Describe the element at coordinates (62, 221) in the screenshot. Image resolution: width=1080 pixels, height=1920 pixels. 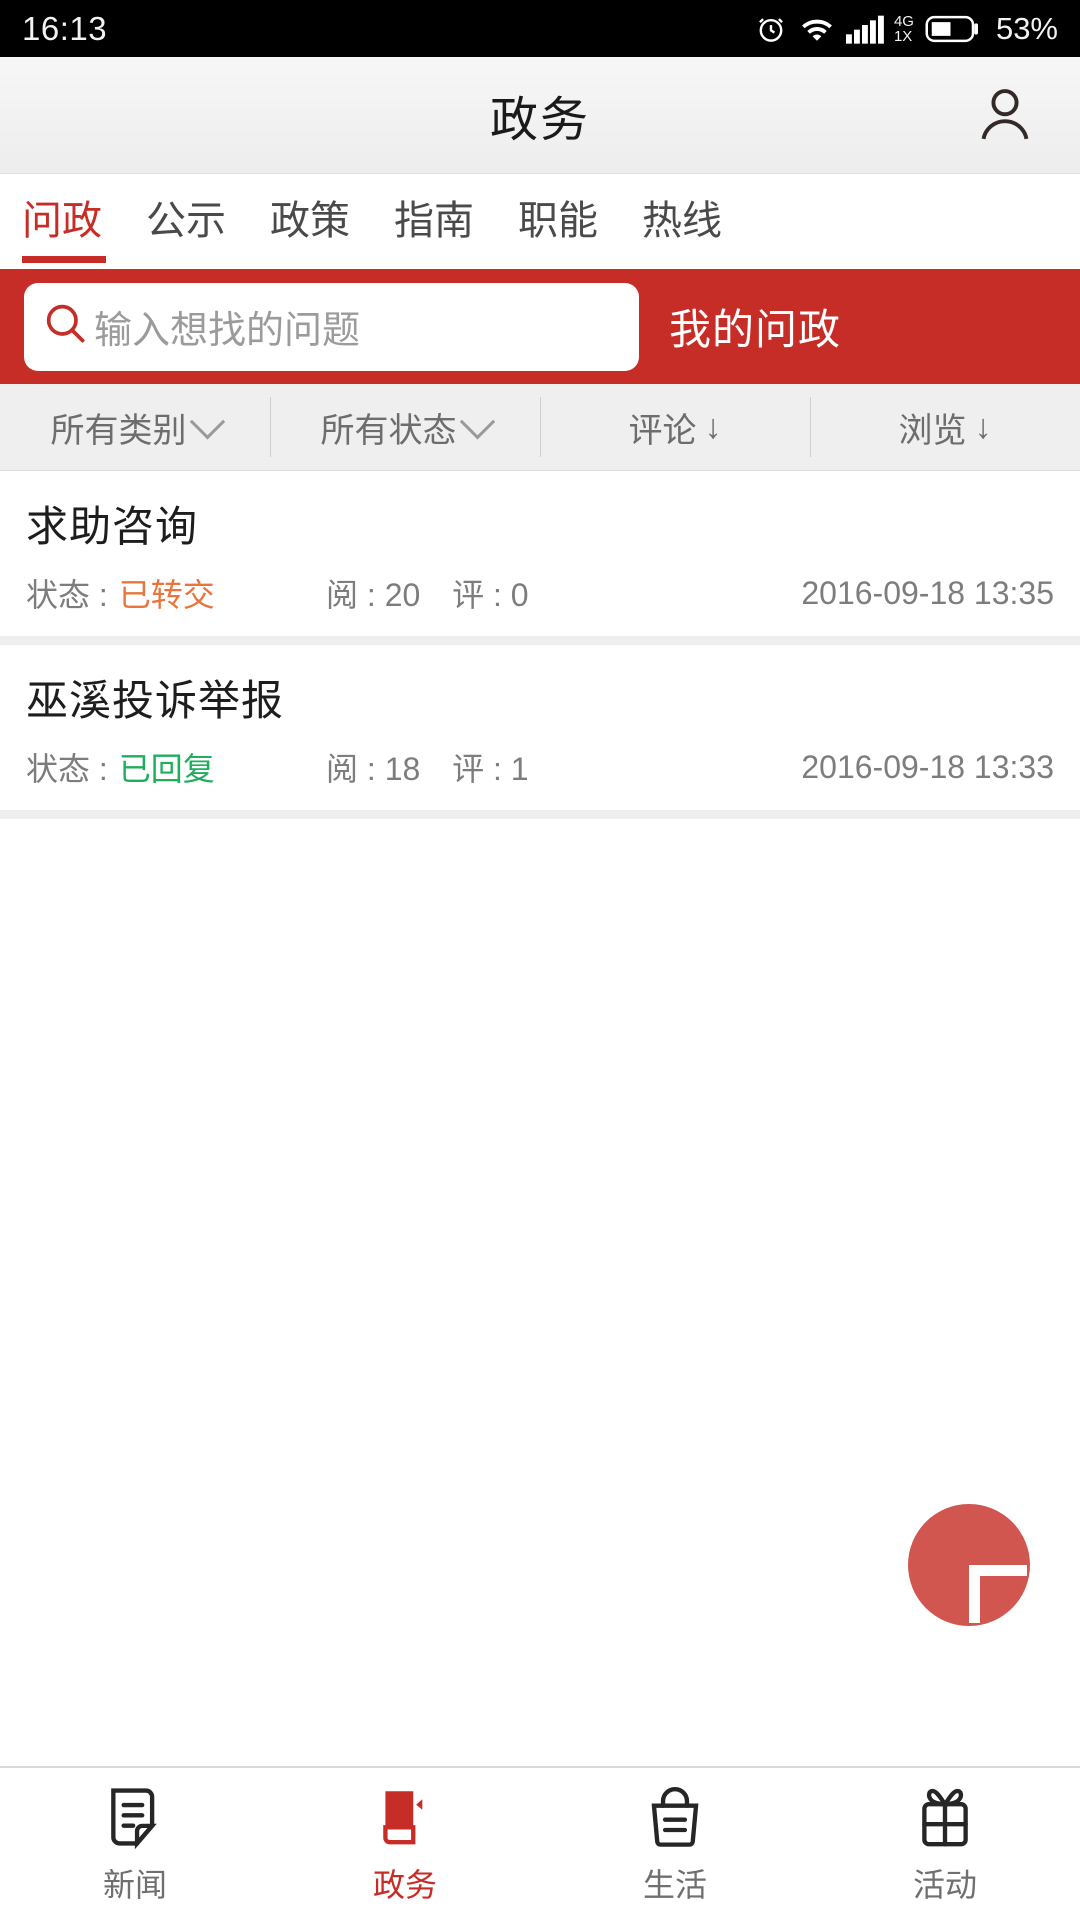
I see `tab-label: 问政` at that location.